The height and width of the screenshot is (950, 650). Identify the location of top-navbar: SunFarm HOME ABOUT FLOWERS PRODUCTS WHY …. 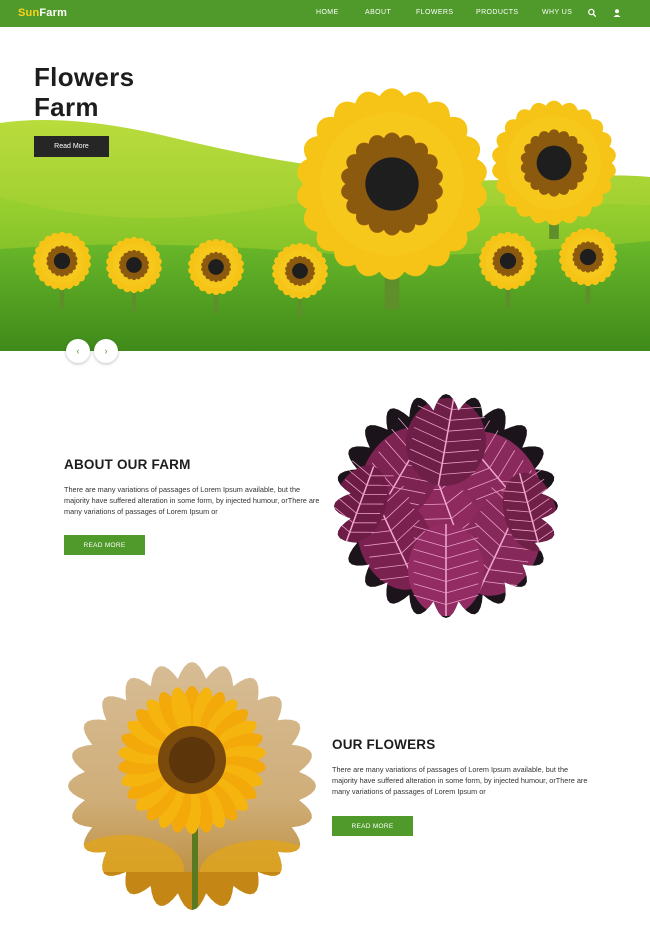
(325, 13).